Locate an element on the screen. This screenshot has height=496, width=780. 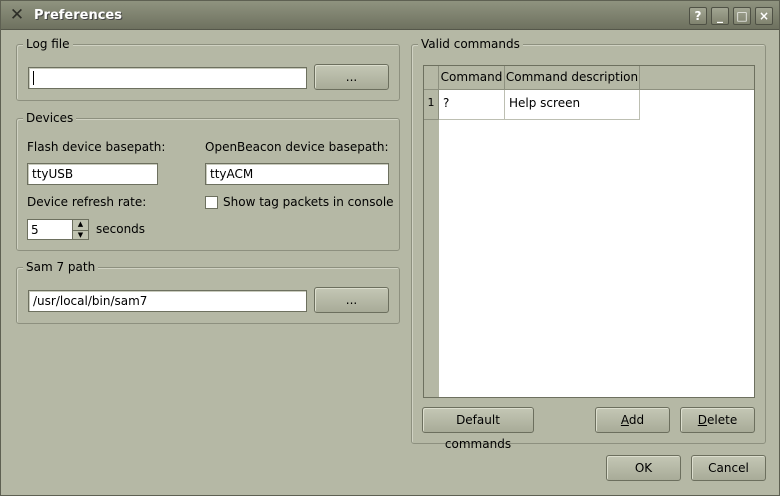
spin-arrows: ▲ ▼ is located at coordinates (80, 229).